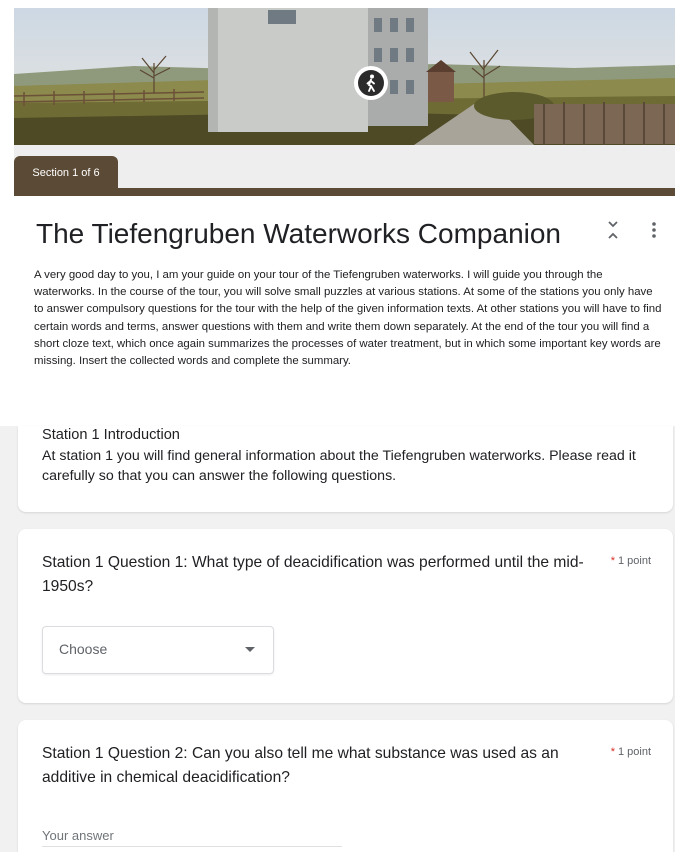  Describe the element at coordinates (298, 233) in the screenshot. I see `form-title: The Tiefengruben Waterworks Companion` at that location.